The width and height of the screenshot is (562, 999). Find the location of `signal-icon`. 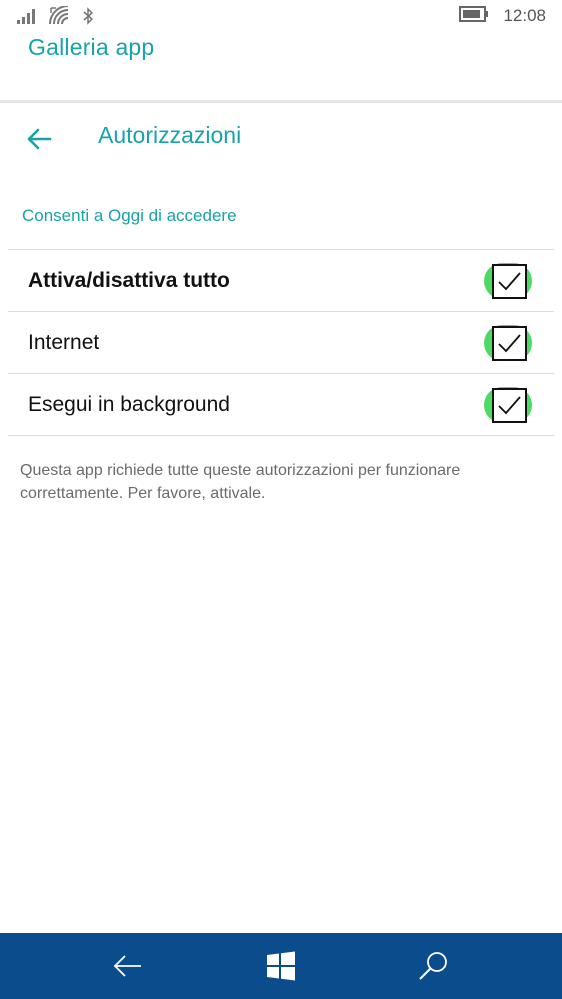

signal-icon is located at coordinates (27, 18).